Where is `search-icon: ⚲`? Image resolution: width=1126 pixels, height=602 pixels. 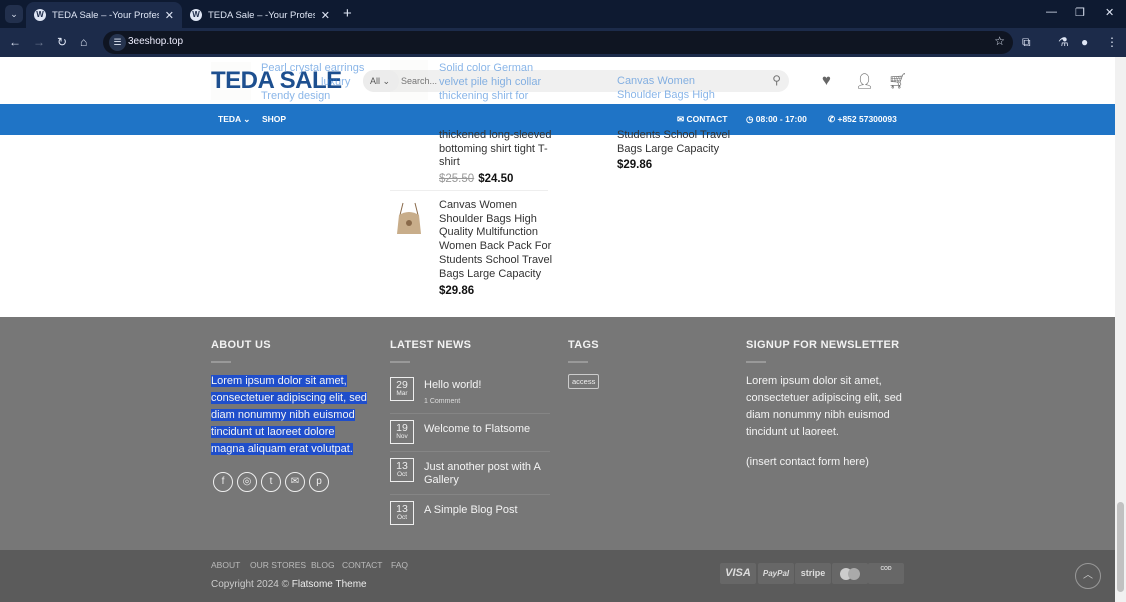
search-icon: ⚲ is located at coordinates (776, 80).